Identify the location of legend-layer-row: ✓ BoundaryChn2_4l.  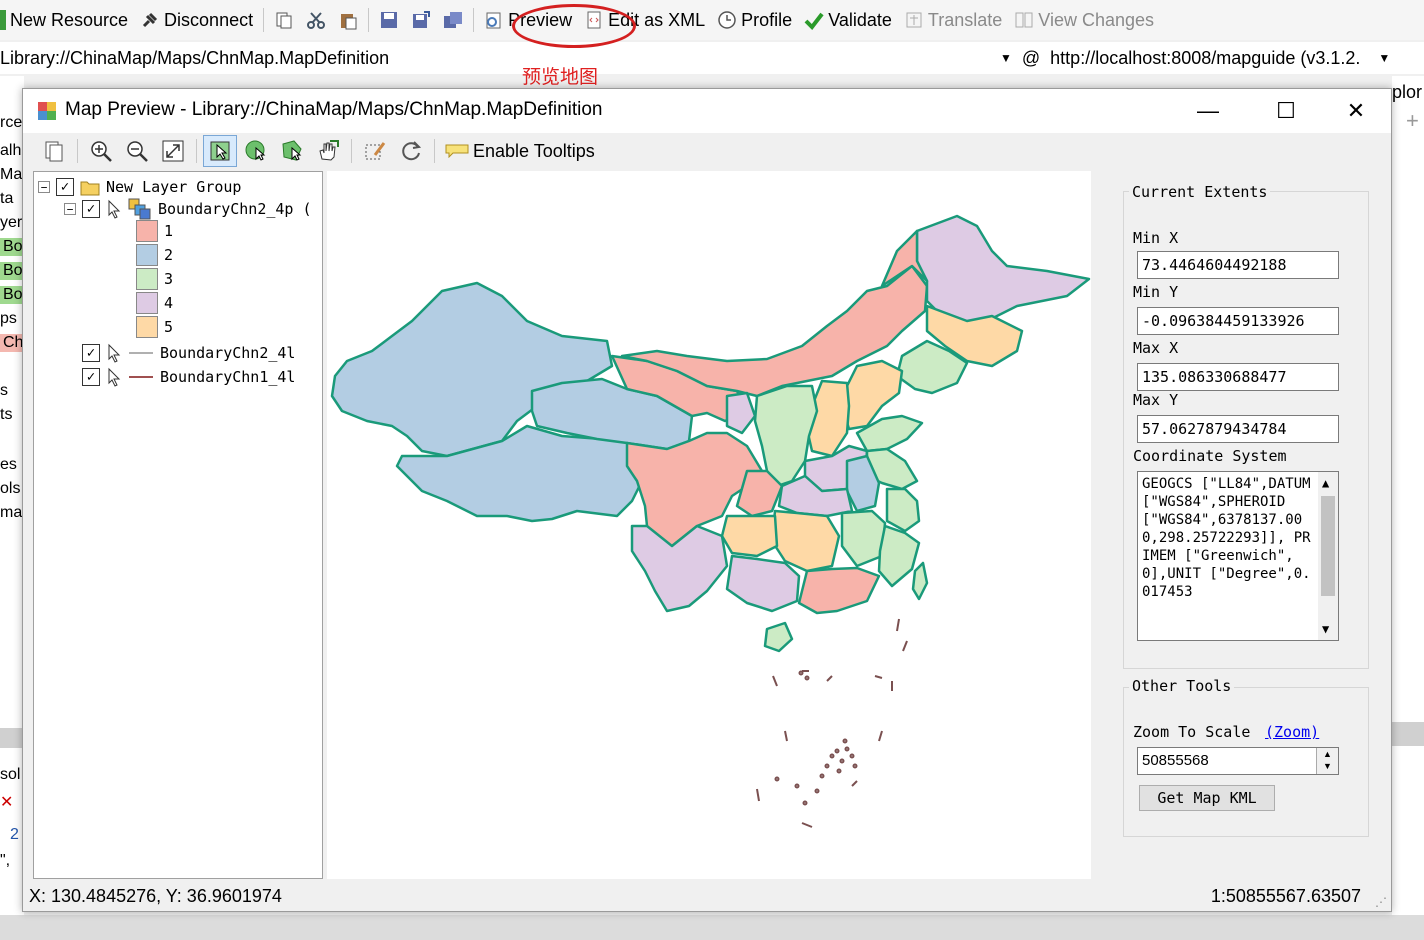
(188, 353).